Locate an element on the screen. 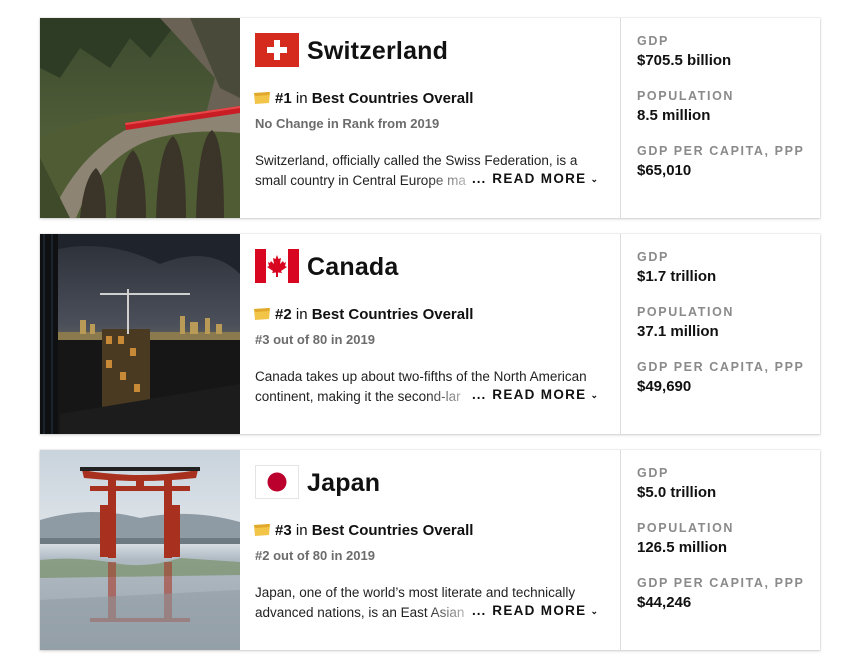 Image resolution: width=858 pixels, height=670 pixels. gdp-per-capita-value: $65,010 is located at coordinates (664, 170).